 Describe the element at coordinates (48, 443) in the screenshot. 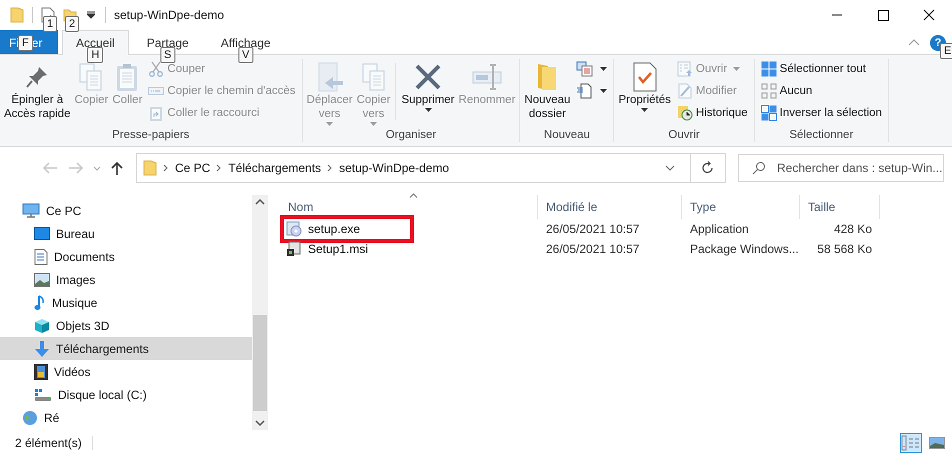

I see `status-text: 2 élément(s)` at that location.